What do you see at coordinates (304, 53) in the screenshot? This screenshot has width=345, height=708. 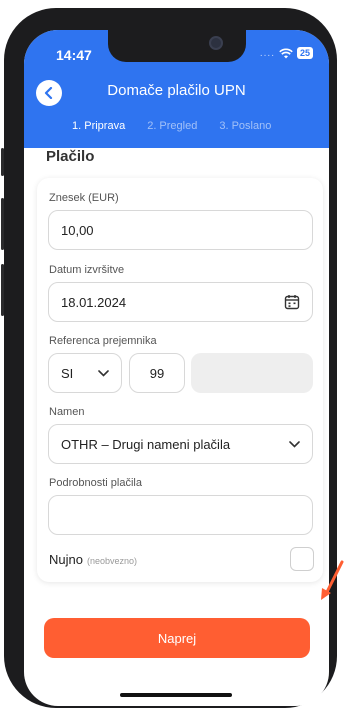 I see `battery-icon: 25` at bounding box center [304, 53].